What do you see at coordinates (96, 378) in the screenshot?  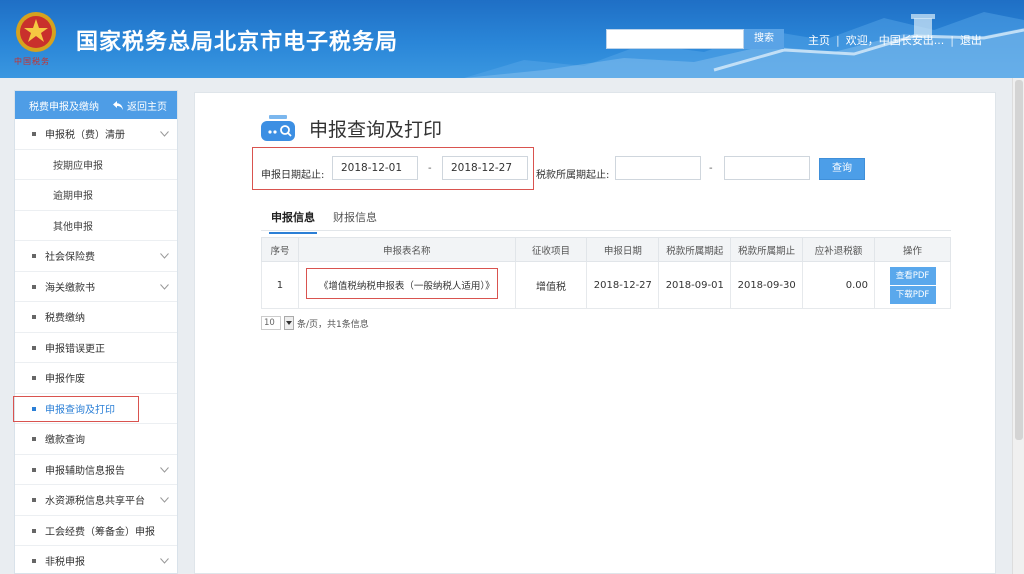 I see `sidebar-item: 申报作废` at bounding box center [96, 378].